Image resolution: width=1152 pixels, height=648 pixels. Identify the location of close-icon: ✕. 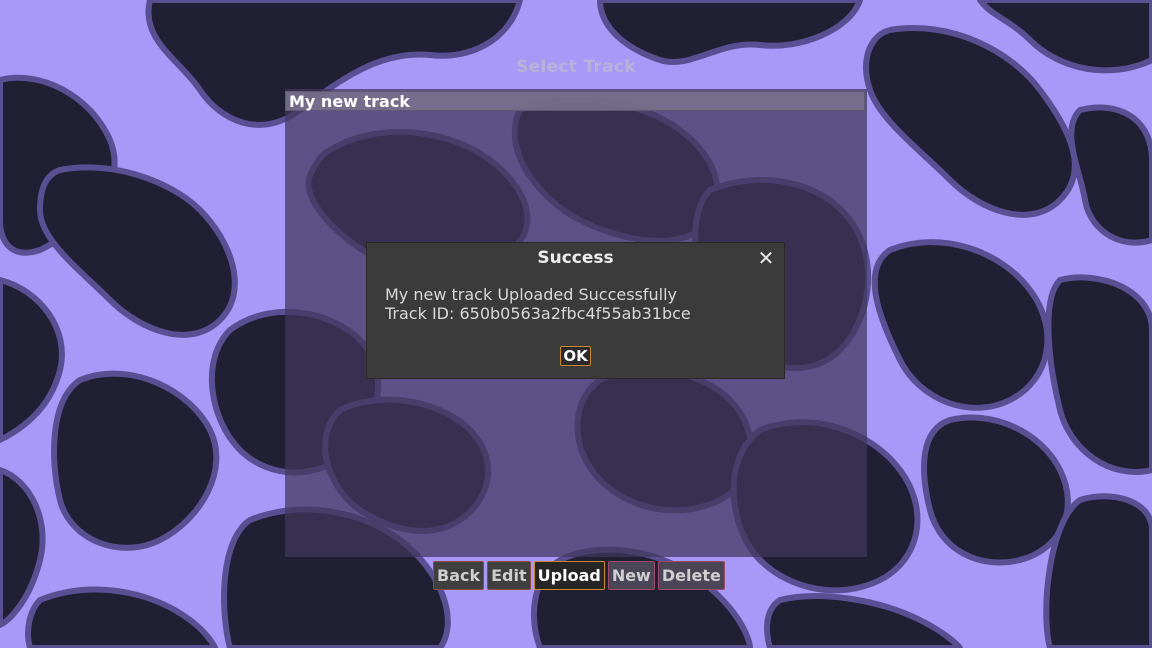
(766, 258).